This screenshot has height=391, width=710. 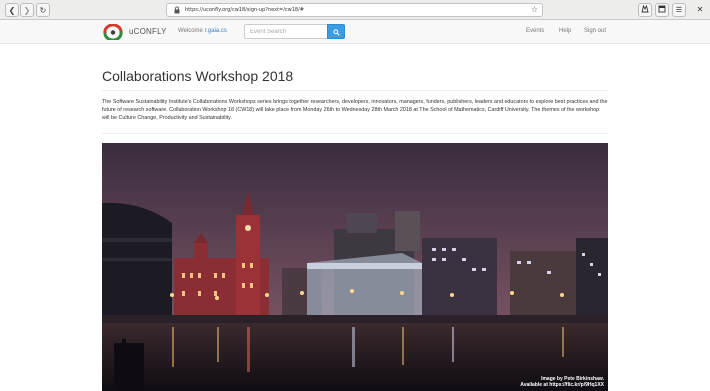 What do you see at coordinates (113, 32) in the screenshot?
I see `uconfly-logo-icon` at bounding box center [113, 32].